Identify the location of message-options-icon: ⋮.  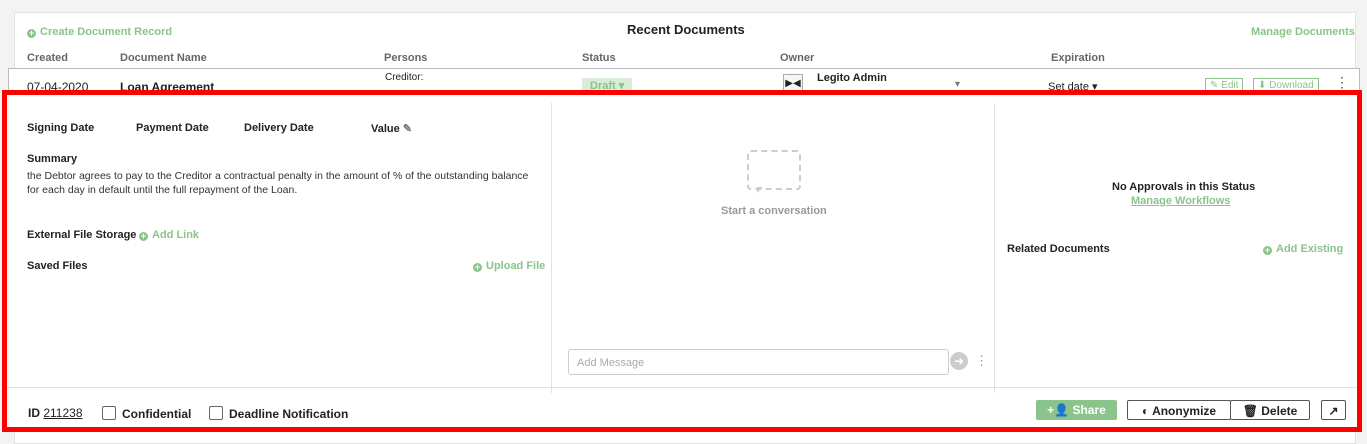
(981, 361).